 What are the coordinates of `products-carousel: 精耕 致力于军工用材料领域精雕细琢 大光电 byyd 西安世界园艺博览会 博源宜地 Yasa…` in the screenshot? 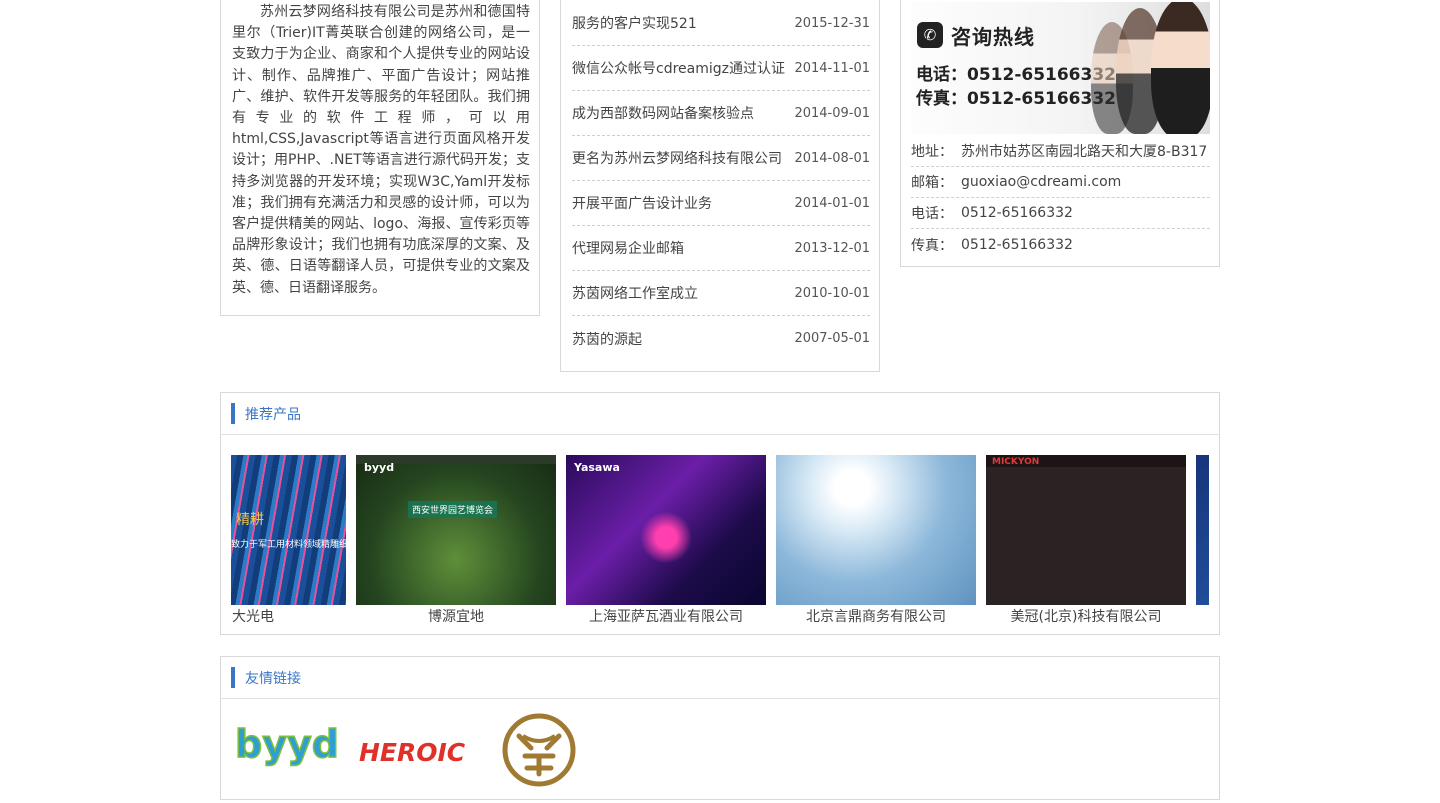 It's located at (720, 541).